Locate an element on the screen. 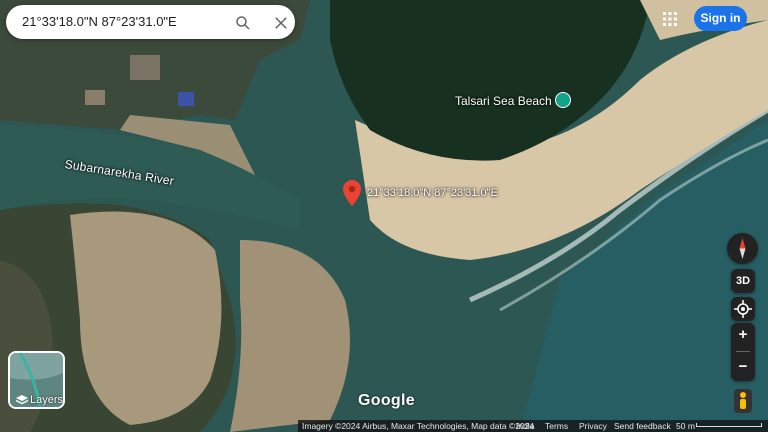  layers-icon is located at coordinates (22, 400).